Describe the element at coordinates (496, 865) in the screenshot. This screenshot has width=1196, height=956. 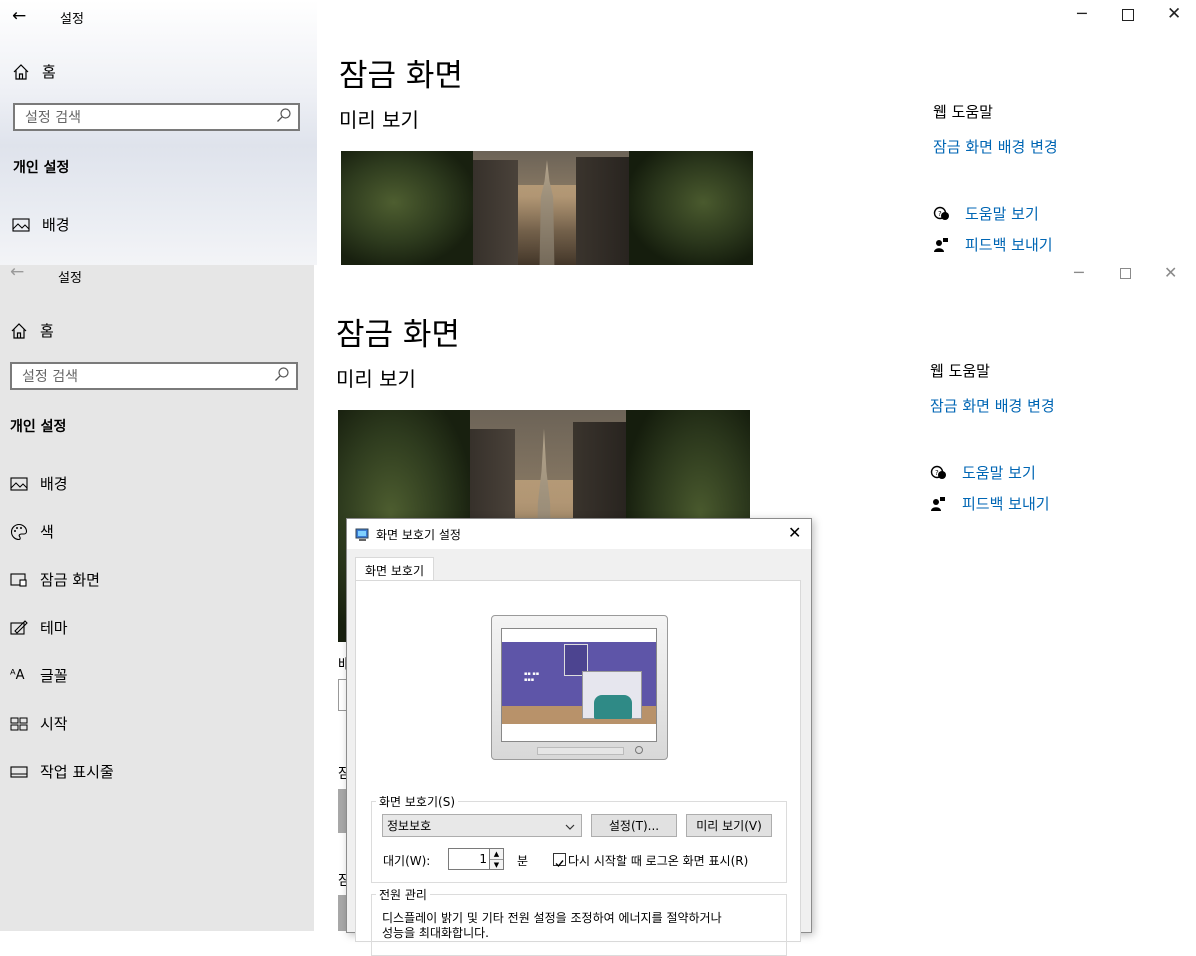
I see `spin-down-icon: ▼` at that location.